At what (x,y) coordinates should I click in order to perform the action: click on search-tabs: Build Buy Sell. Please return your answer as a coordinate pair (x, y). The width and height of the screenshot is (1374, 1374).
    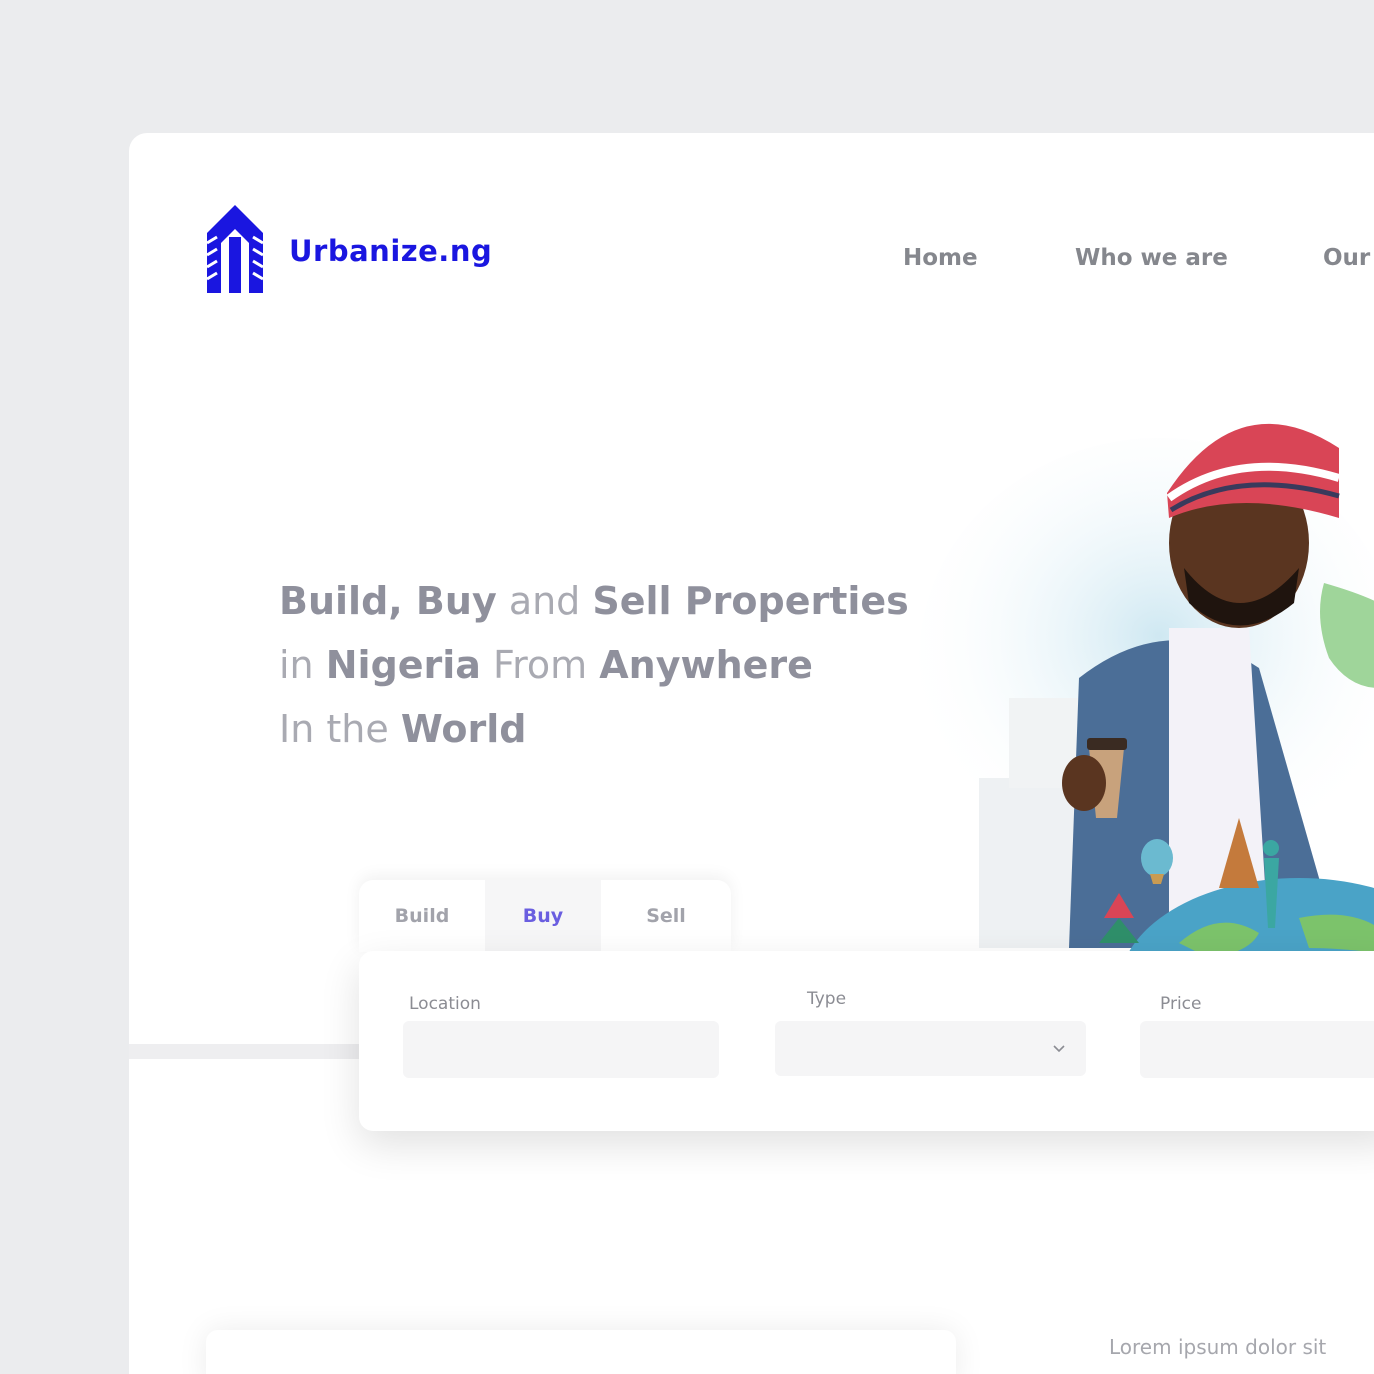
    Looking at the image, I should click on (545, 916).